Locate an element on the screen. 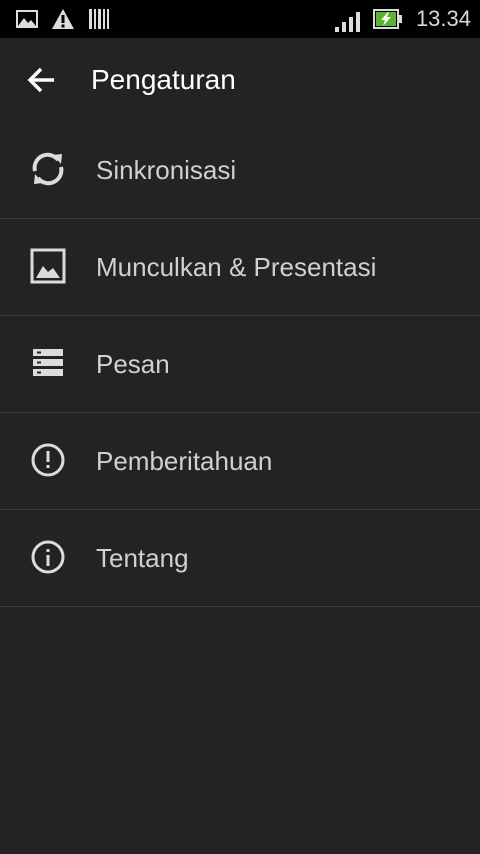  menu-item-messages: Pesan is located at coordinates (240, 364).